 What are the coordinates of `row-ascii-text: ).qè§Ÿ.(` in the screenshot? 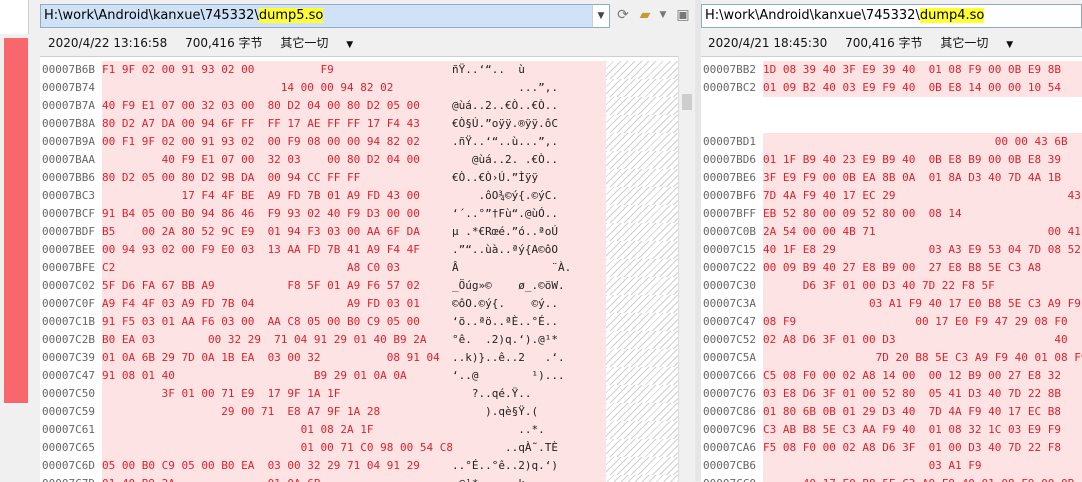 It's located at (529, 412).